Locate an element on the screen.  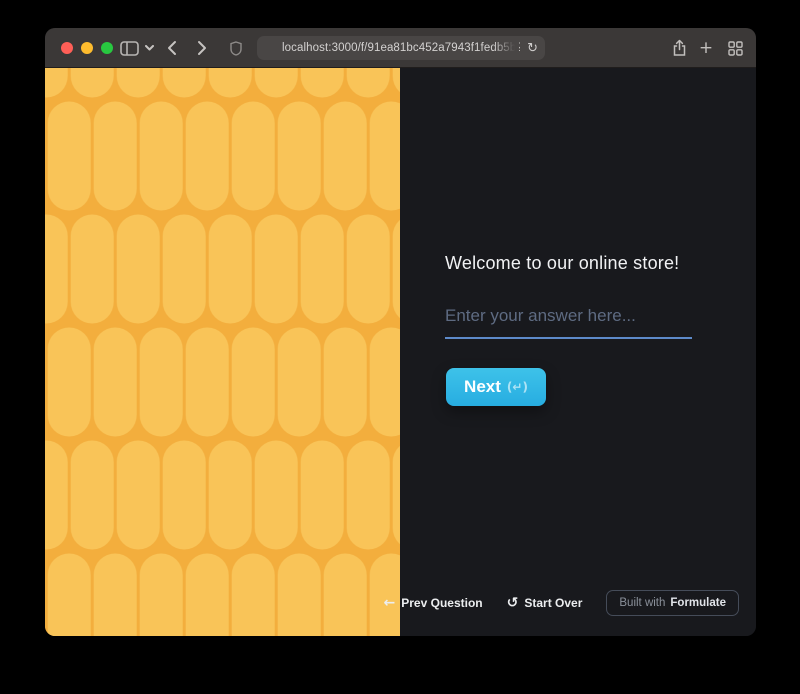
next-button: Next (↵) is located at coordinates (496, 387).